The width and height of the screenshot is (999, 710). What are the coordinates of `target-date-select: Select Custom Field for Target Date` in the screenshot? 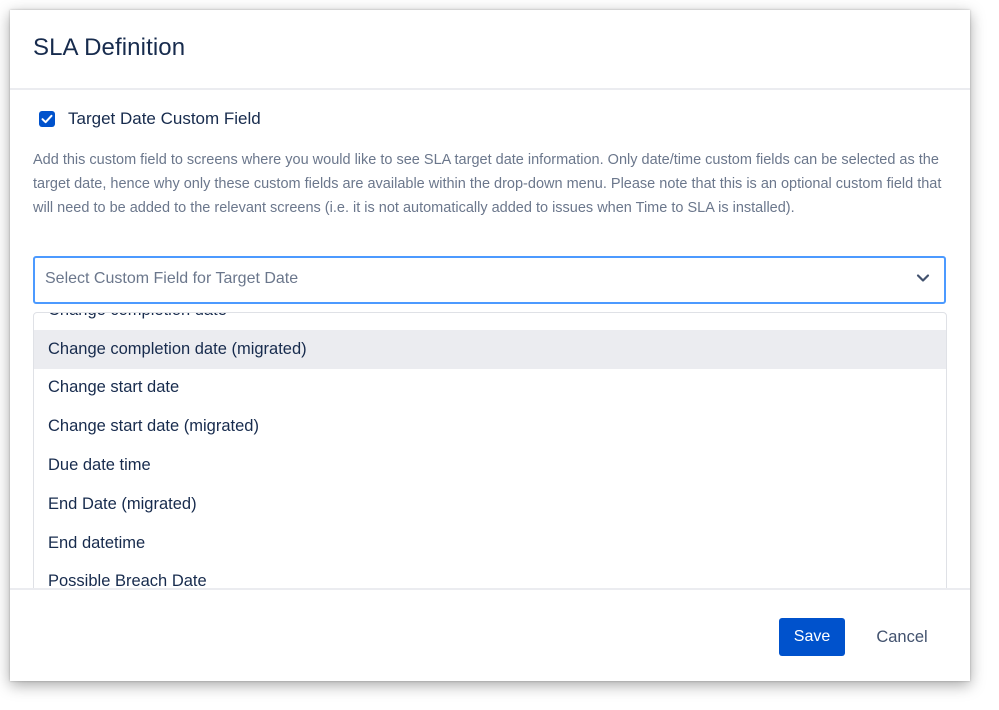 It's located at (489, 280).